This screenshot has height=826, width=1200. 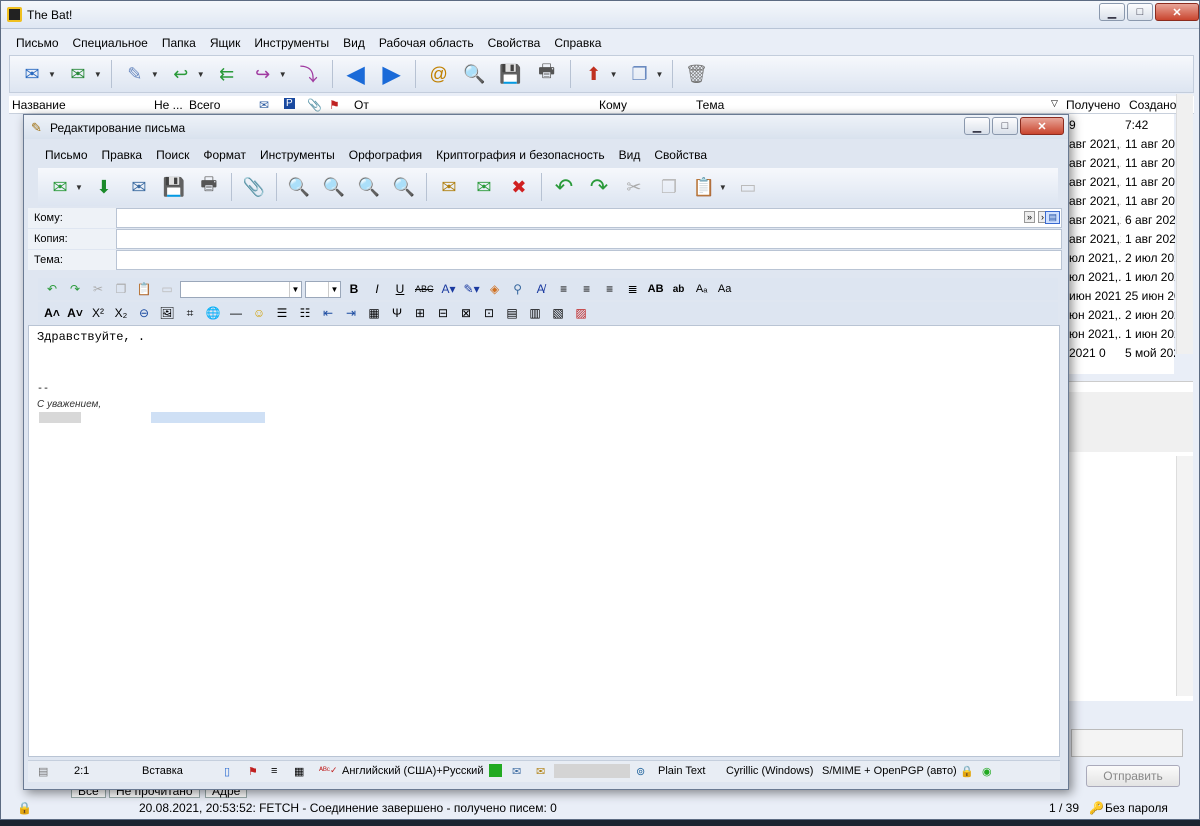 I want to click on to-field: » › ▤, so click(x=589, y=218).